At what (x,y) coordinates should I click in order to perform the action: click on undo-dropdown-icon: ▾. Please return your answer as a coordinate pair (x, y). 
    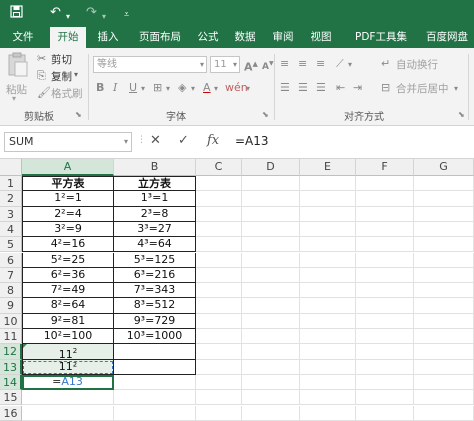
    Looking at the image, I should click on (68, 17).